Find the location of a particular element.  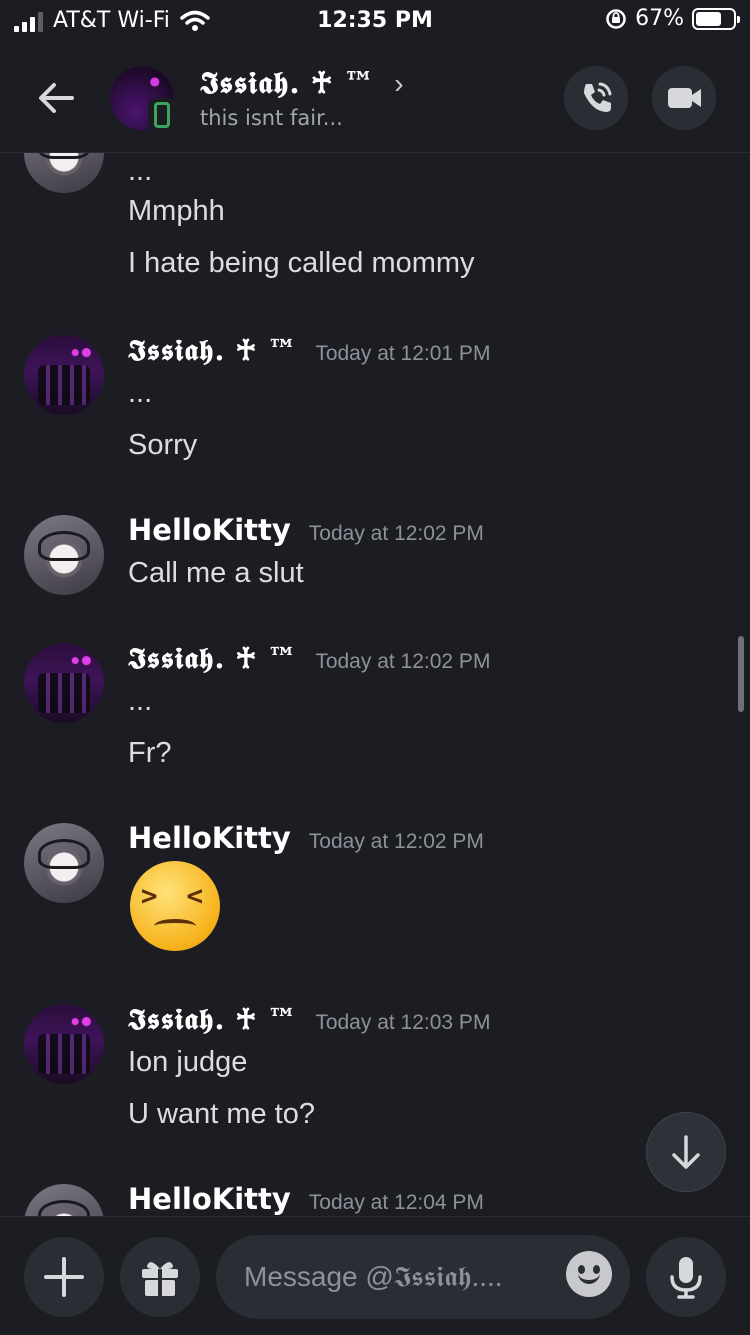

dm-recipient-name: 𝕴𝖘𝖘𝖎𝖆𝖍. ♰ ™ › is located at coordinates (302, 83).